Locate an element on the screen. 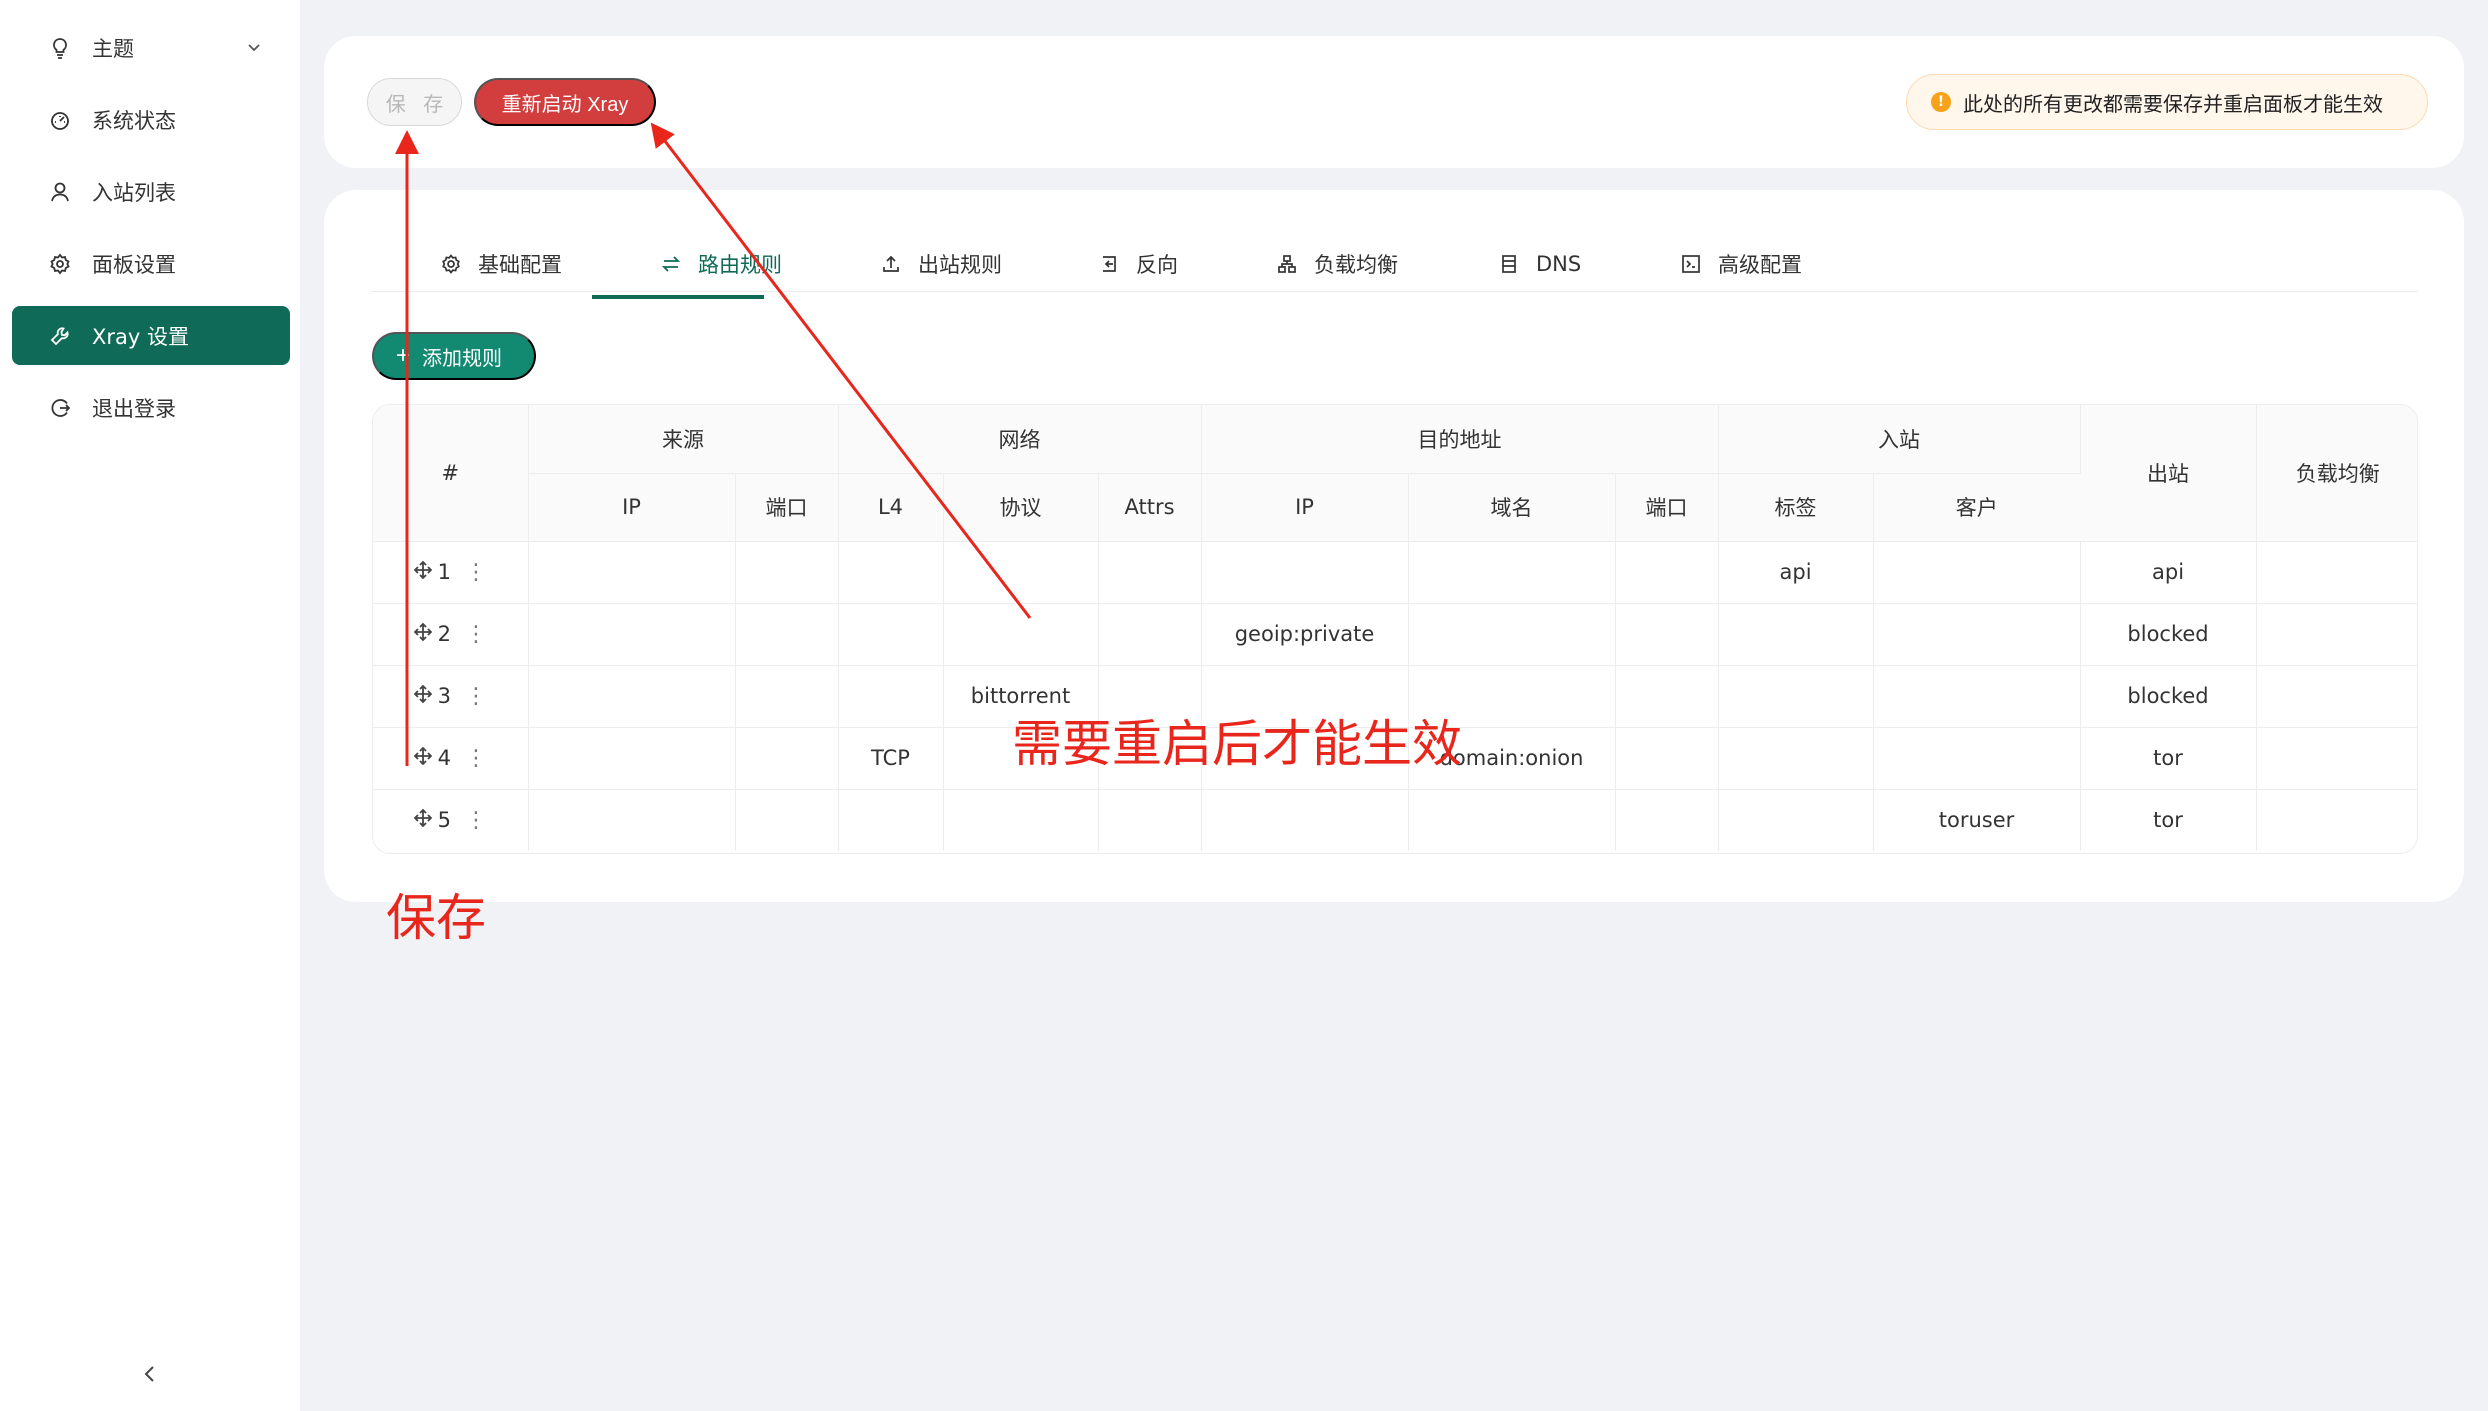  tab-load-balancer: 负载均衡 is located at coordinates (1337, 264).